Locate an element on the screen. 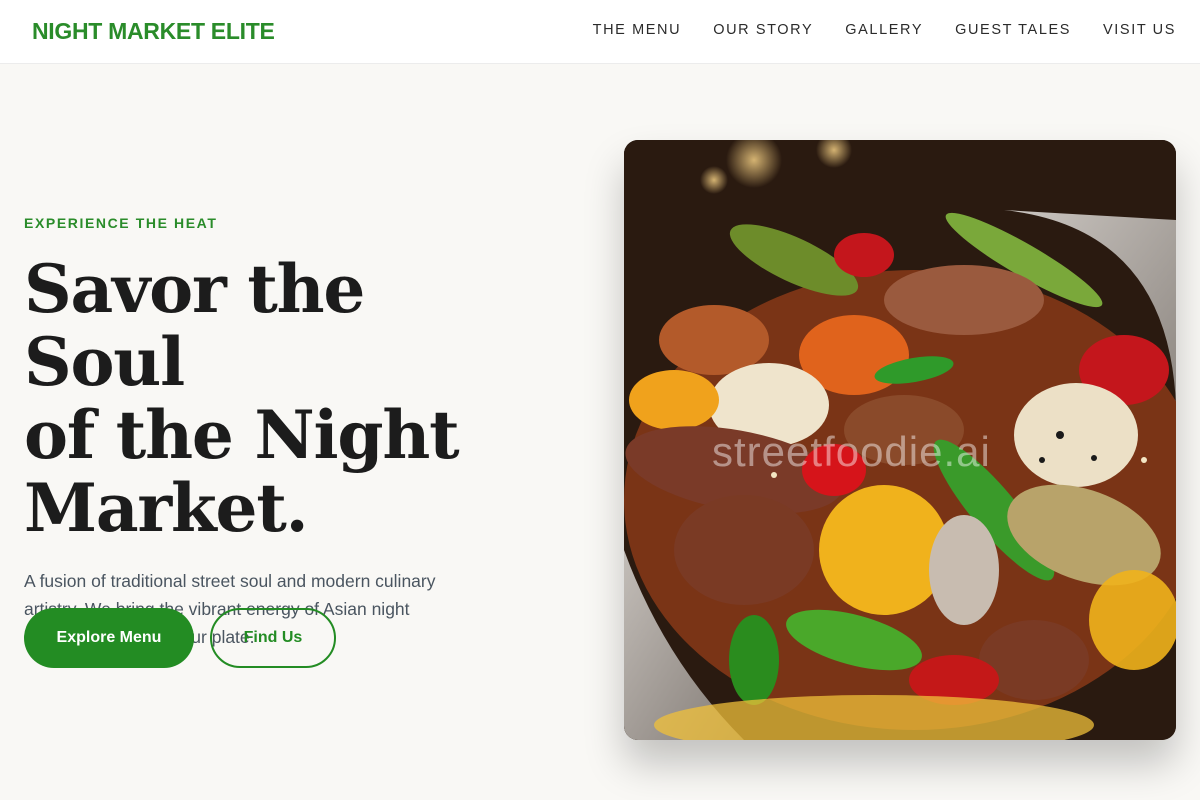 This screenshot has width=1200, height=800. nav-item-gallery: GALLERY is located at coordinates (884, 30).